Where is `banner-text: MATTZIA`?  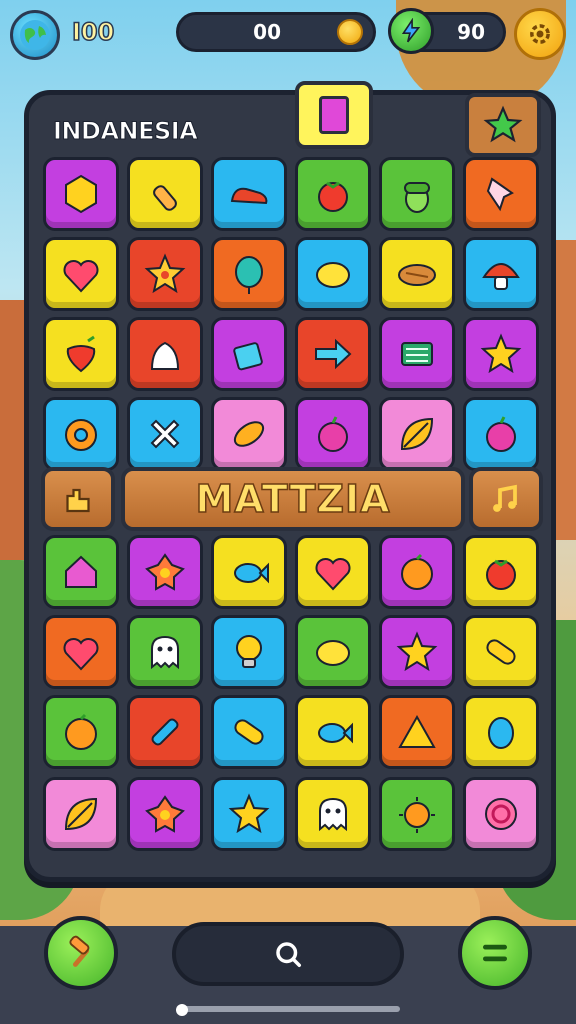
banner-text: MATTZIA is located at coordinates (293, 499).